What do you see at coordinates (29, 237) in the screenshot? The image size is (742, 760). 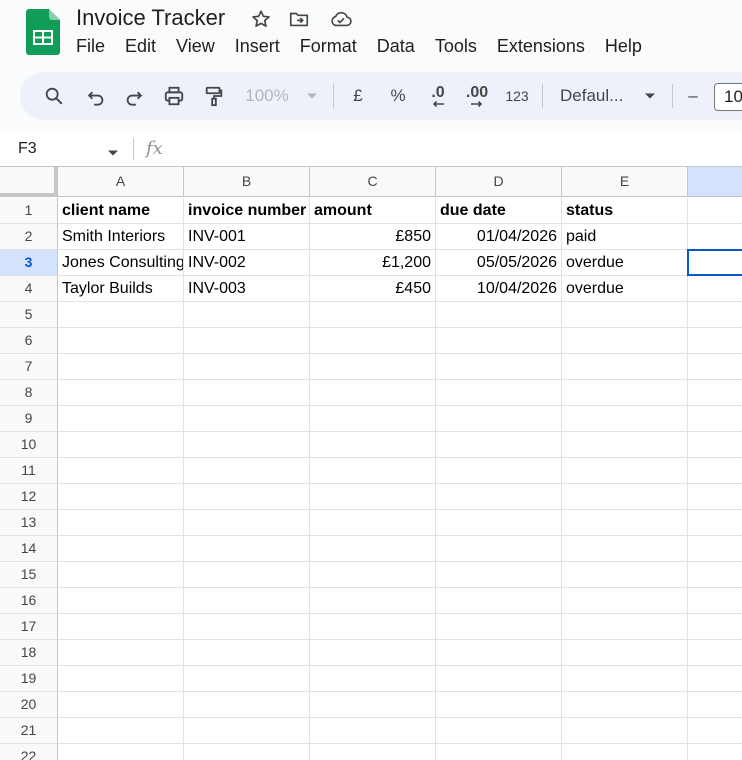 I see `row-header-2: 2` at bounding box center [29, 237].